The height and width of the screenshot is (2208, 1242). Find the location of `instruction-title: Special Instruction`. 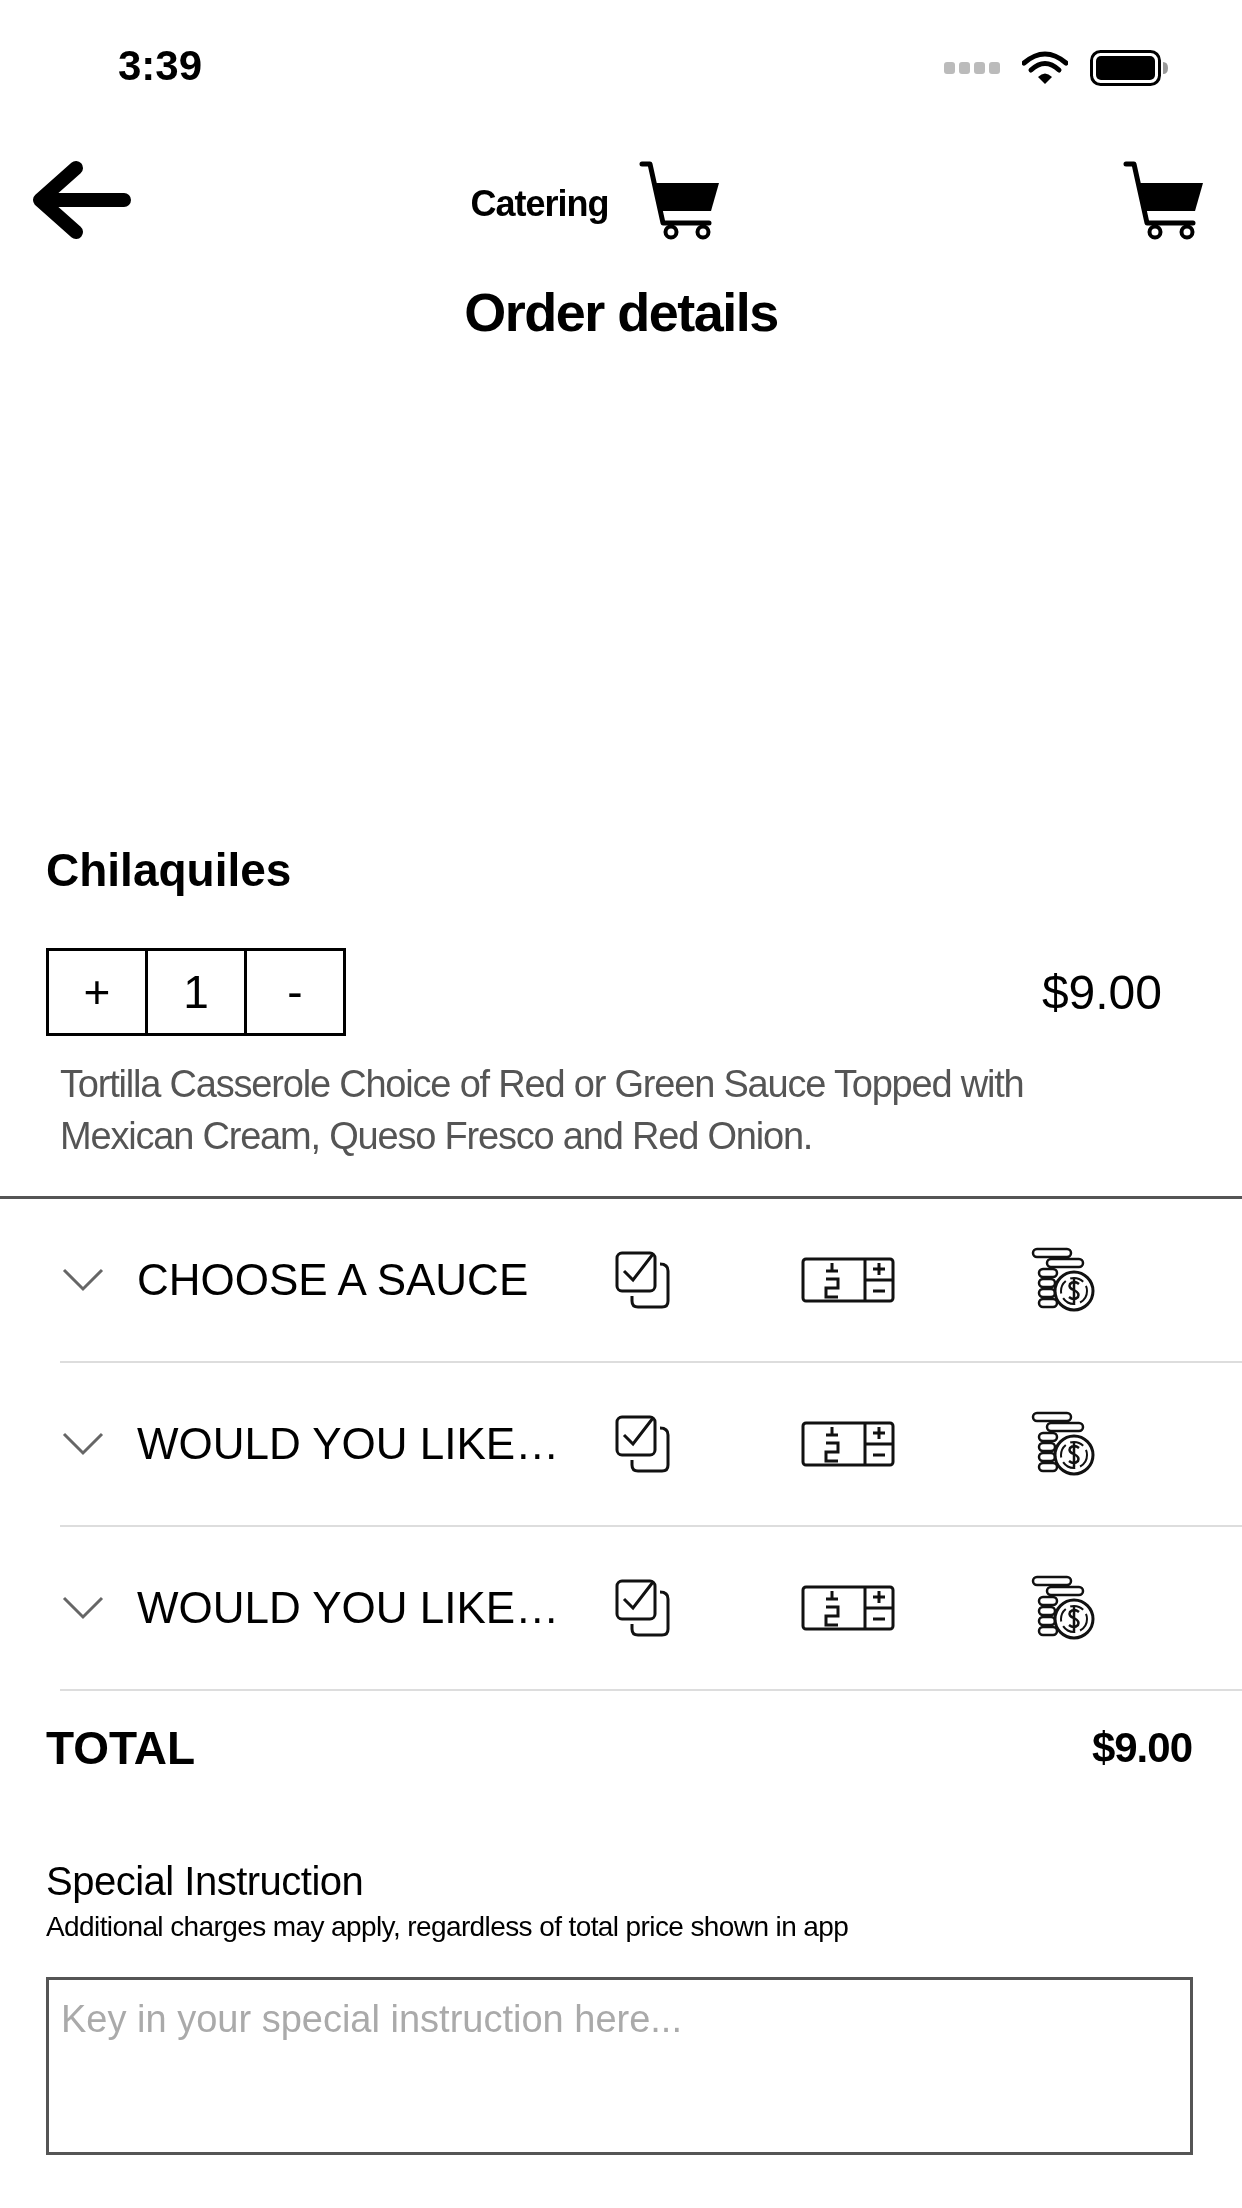

instruction-title: Special Instruction is located at coordinates (205, 1881).